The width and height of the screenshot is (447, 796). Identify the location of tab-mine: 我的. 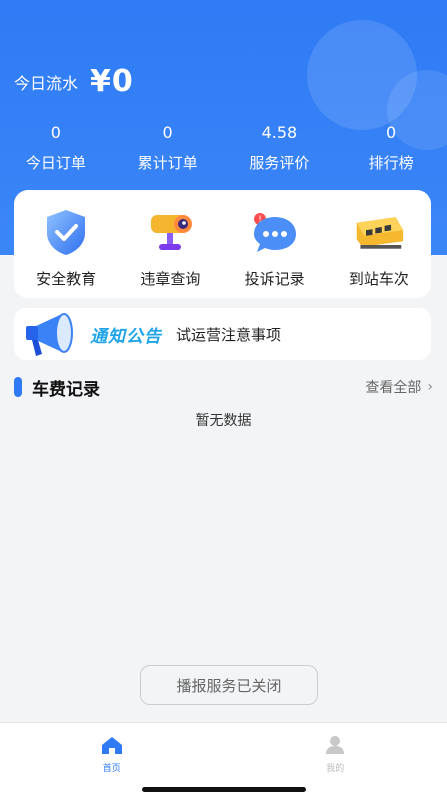
(335, 759).